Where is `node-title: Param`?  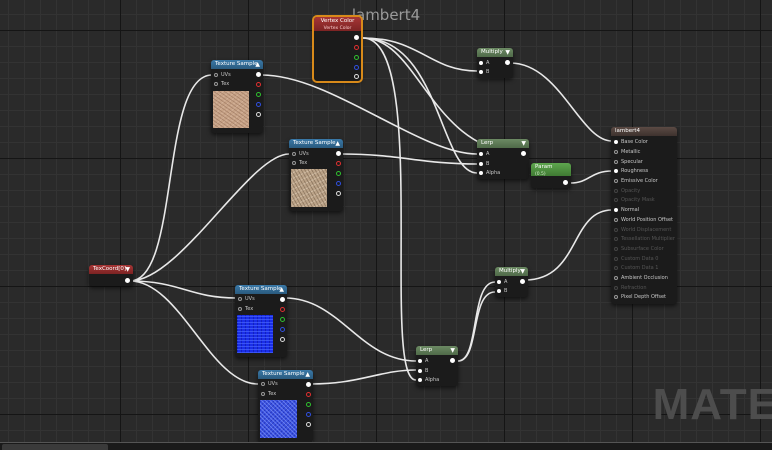
node-title: Param is located at coordinates (544, 167).